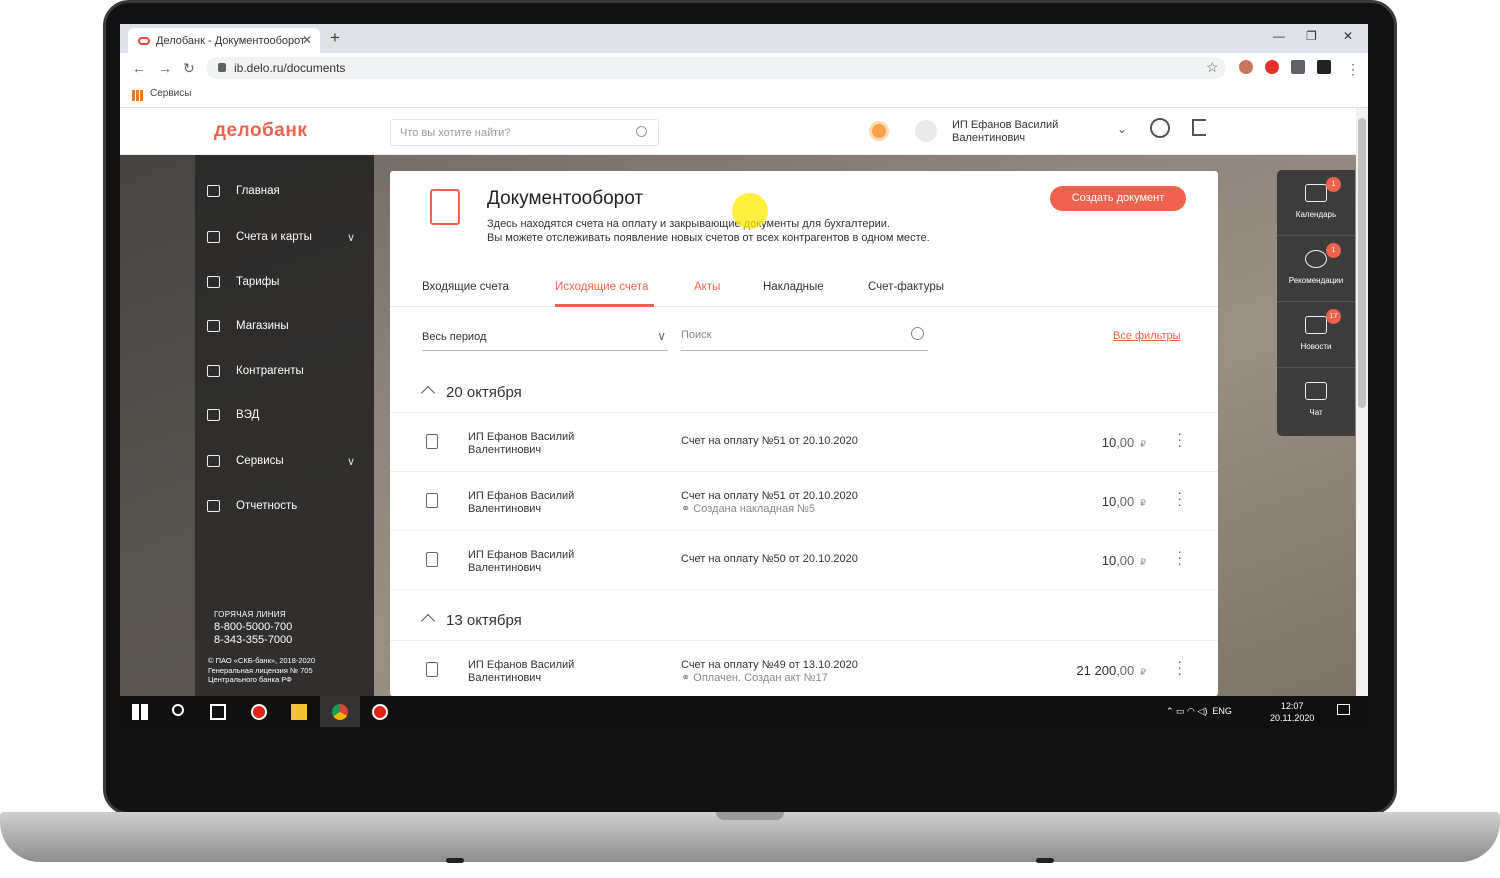  Describe the element at coordinates (769, 665) in the screenshot. I see `doc-line: Счет на оплату №49 от 13.10.2020` at that location.